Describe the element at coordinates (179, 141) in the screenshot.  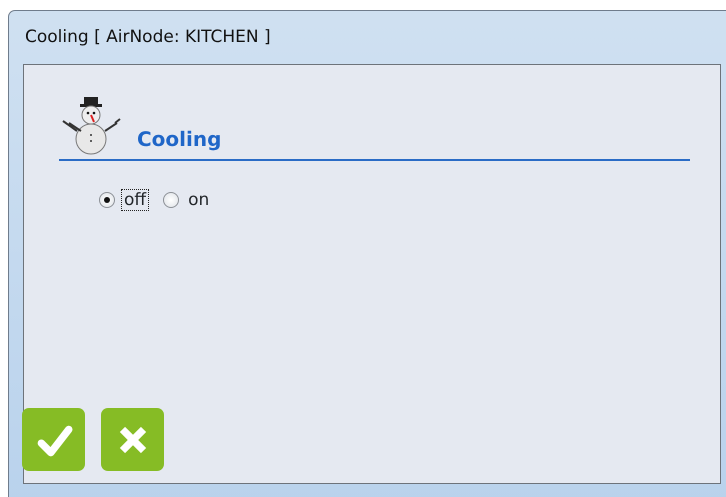
I see `section-heading: Cooling` at that location.